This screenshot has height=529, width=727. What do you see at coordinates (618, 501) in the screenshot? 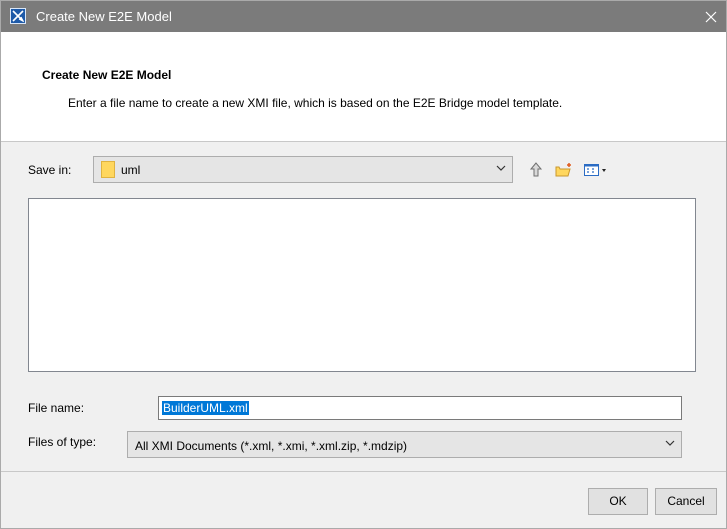
I see `ok-button: OK` at bounding box center [618, 501].